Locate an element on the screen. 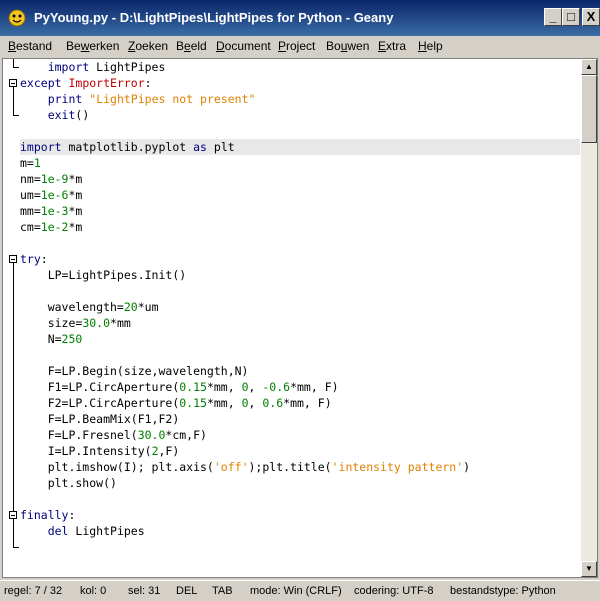  code-line: cm=1e-2*m is located at coordinates (51, 227).